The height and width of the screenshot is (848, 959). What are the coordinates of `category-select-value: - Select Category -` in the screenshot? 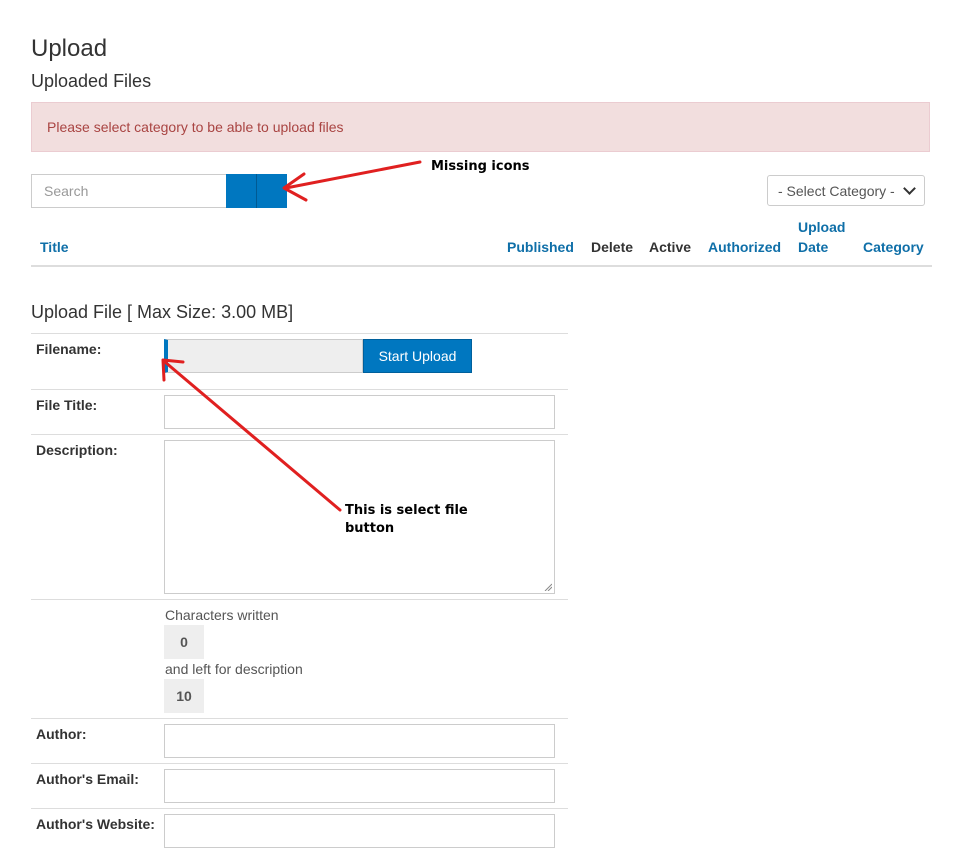 It's located at (836, 190).